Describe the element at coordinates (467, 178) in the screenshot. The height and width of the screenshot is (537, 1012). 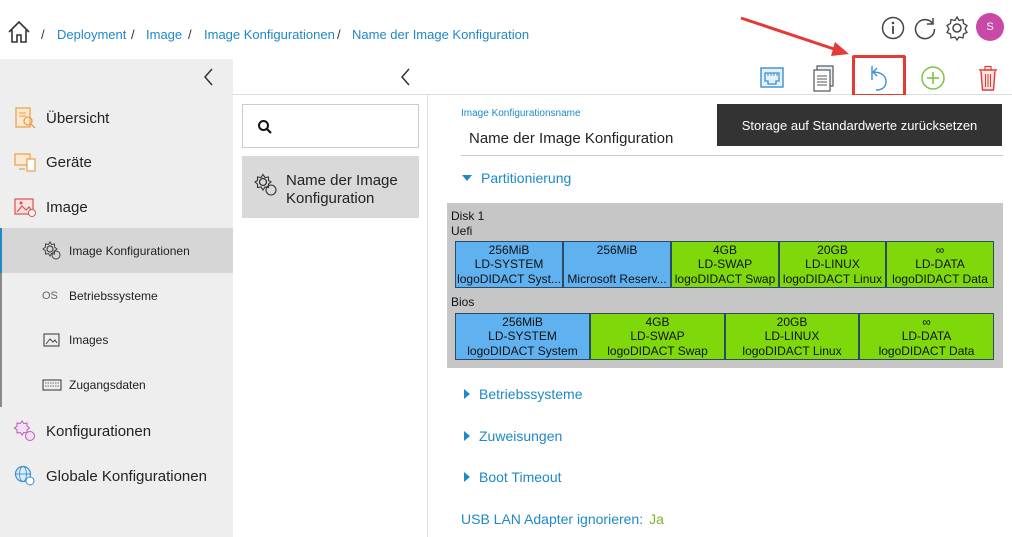
I see `triangle-down-icon` at that location.